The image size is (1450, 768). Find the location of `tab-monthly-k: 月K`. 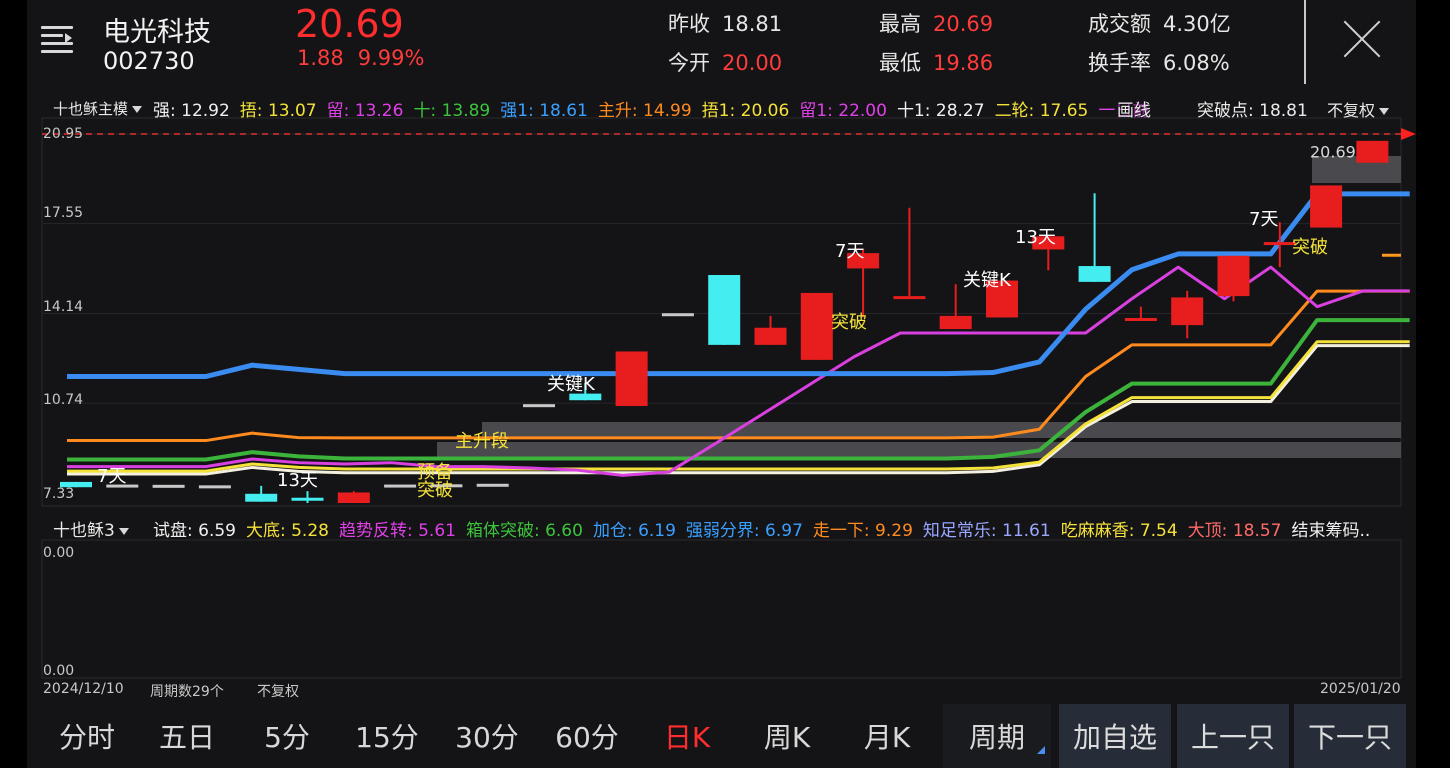

tab-monthly-k: 月K is located at coordinates (887, 736).